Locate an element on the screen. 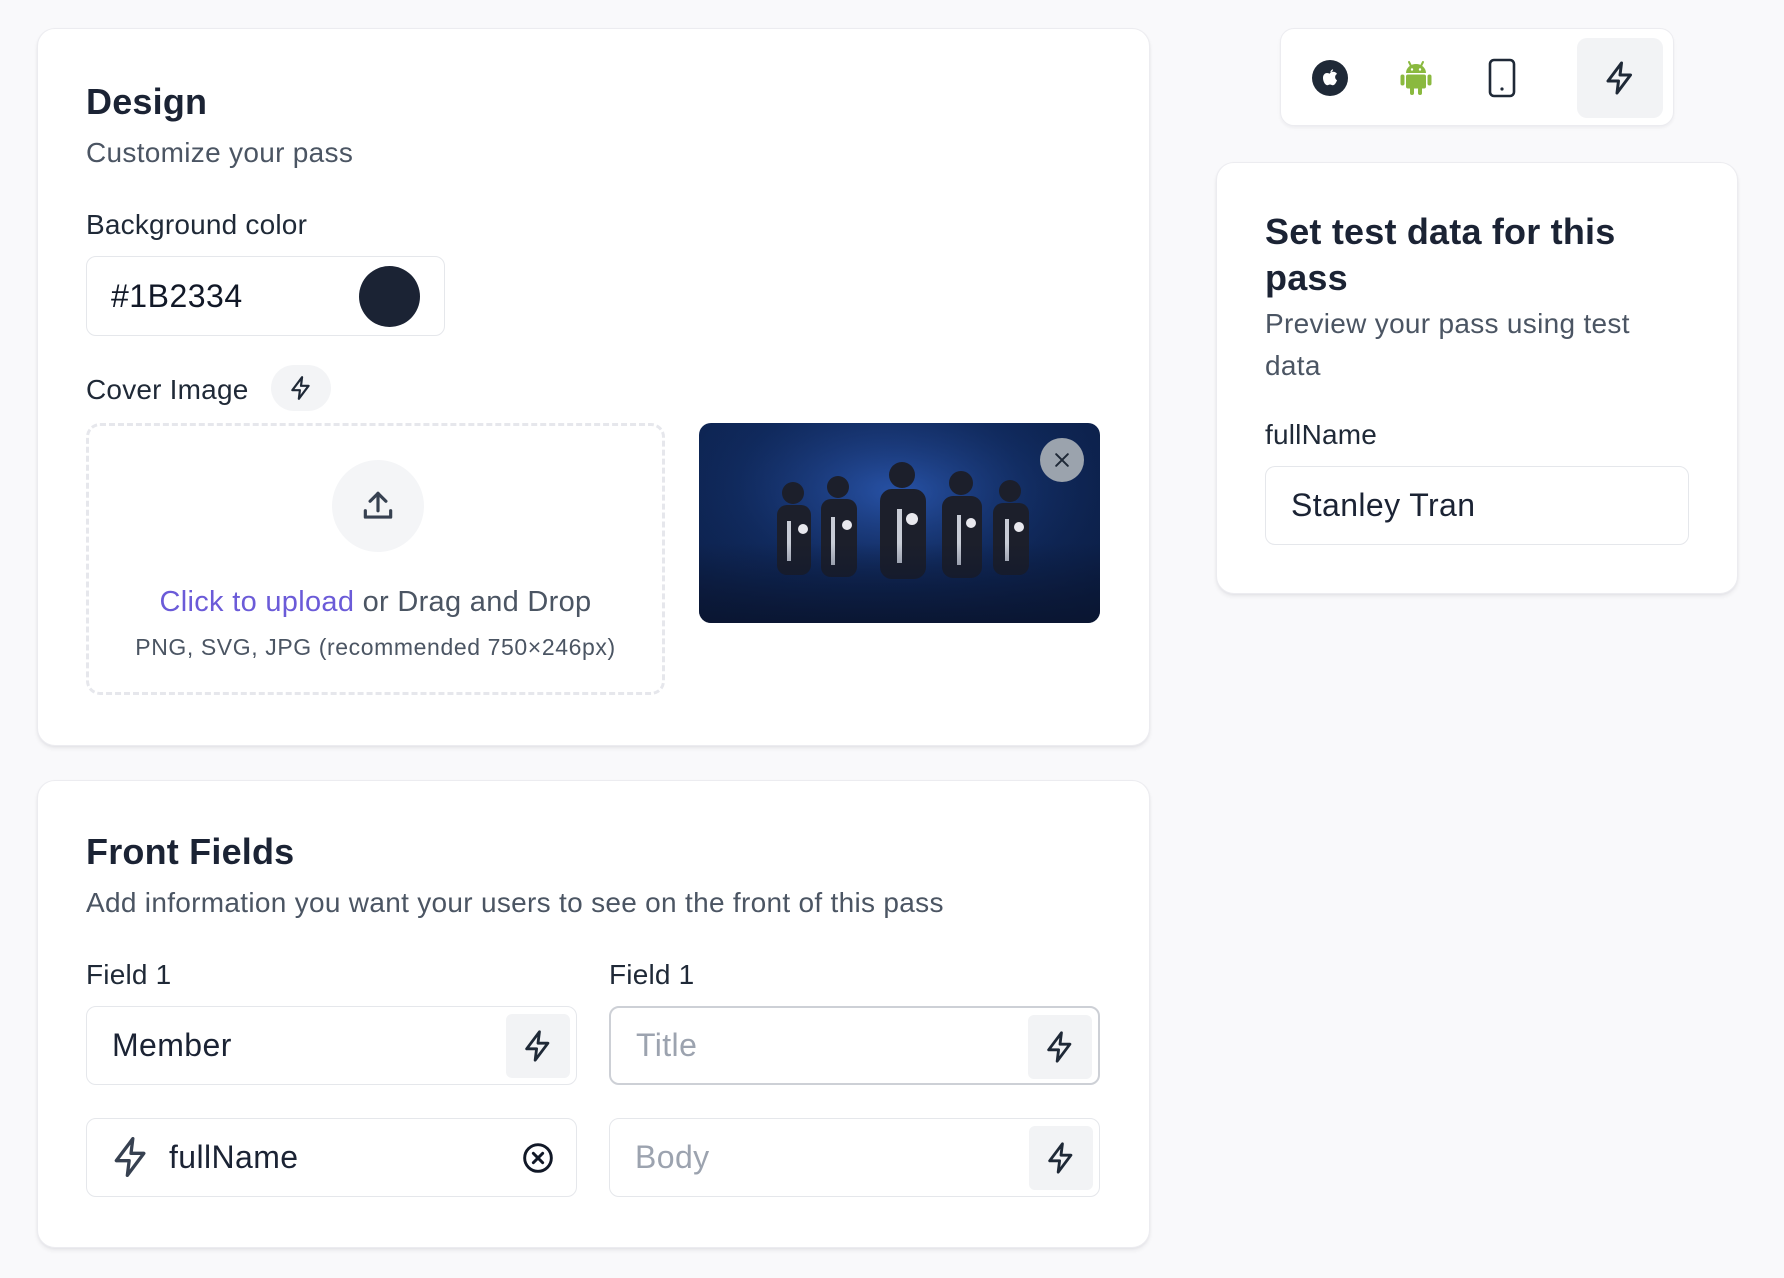  body-dynamic-button is located at coordinates (1061, 1158).